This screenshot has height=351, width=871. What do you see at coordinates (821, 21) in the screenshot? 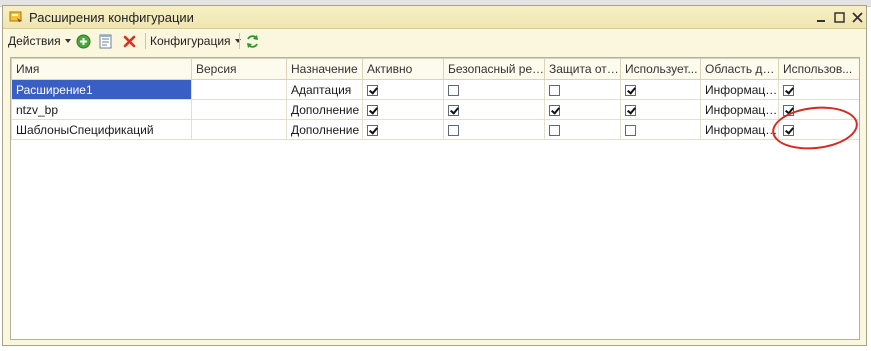
I see `minimize-icon` at bounding box center [821, 21].